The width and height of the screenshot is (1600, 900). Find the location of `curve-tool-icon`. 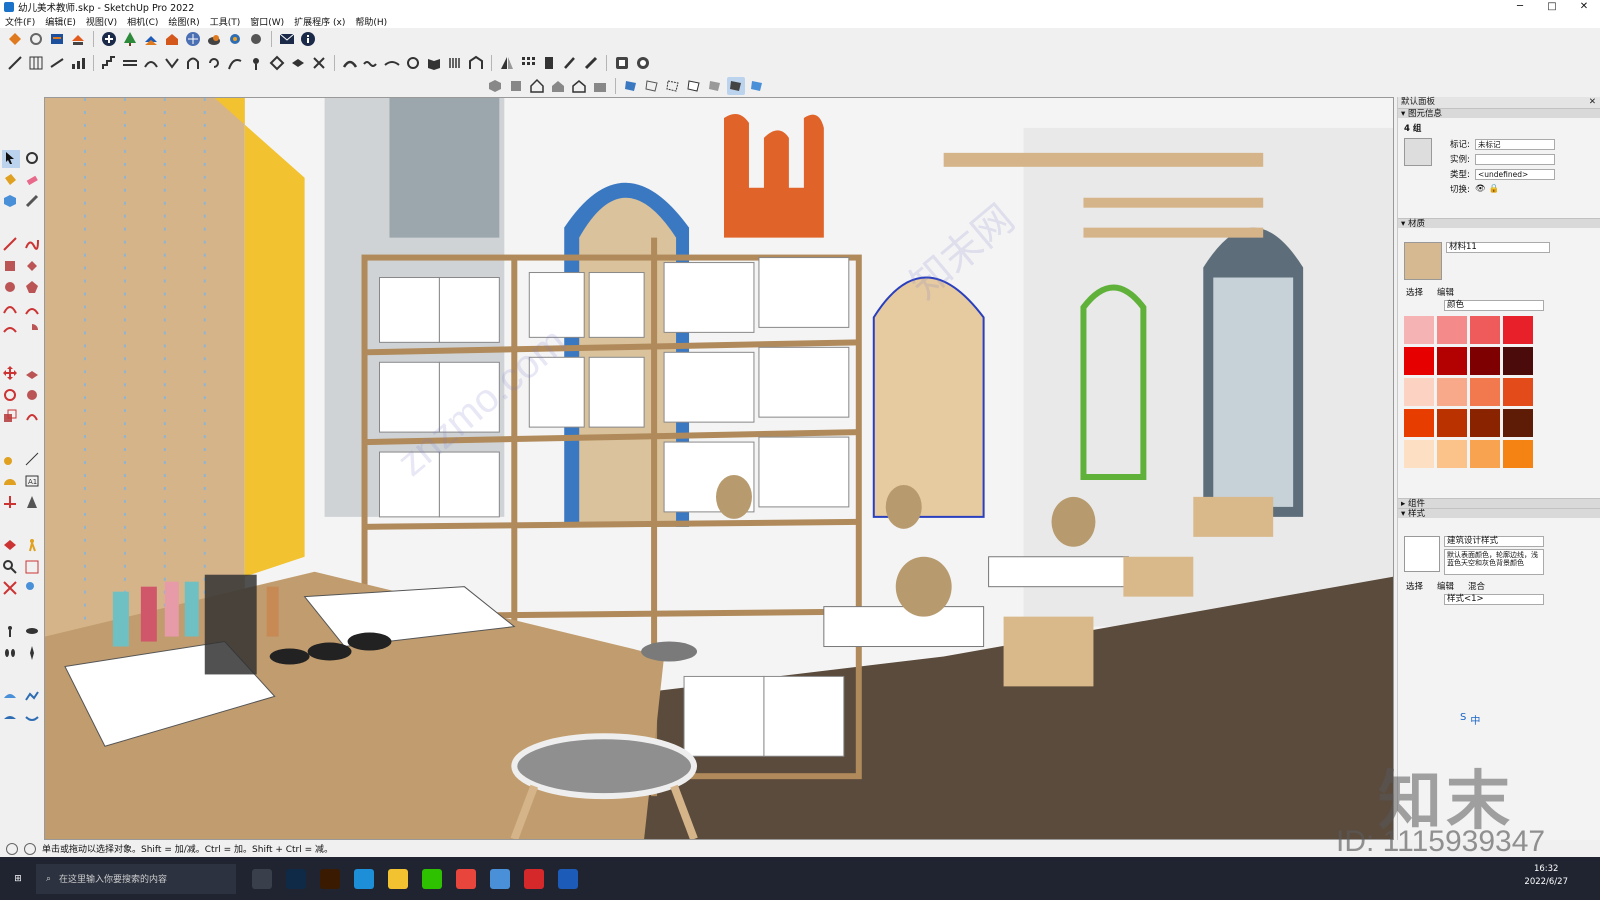

curve-tool-icon is located at coordinates (151, 63).